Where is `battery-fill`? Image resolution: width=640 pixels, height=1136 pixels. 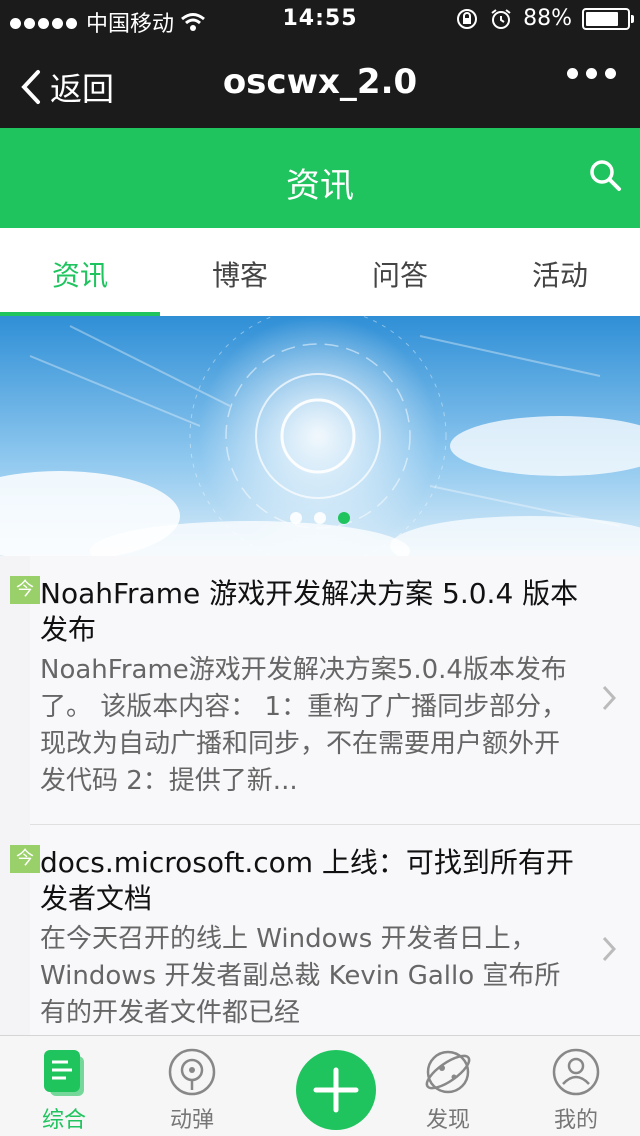
battery-fill is located at coordinates (602, 18).